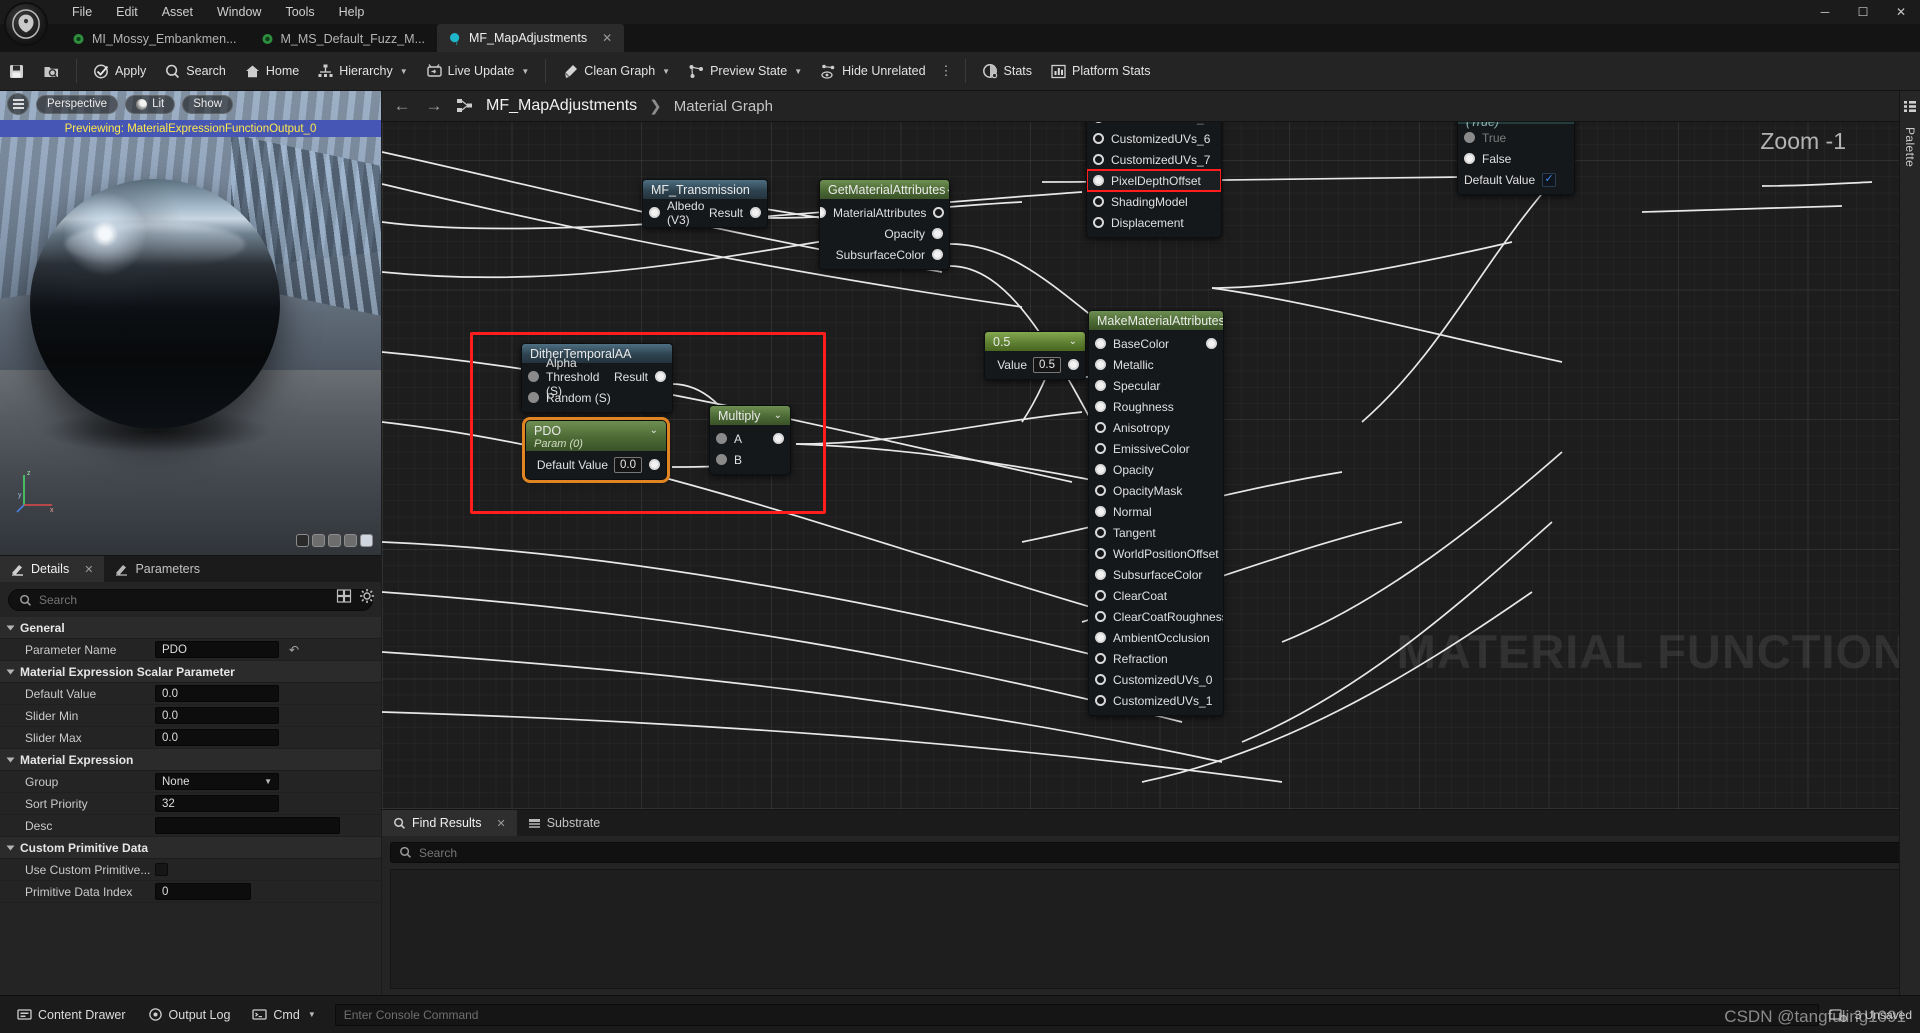 This screenshot has height=1033, width=1920. Describe the element at coordinates (1156, 553) in the screenshot. I see `node-pin-row: WorldPositionOffset` at that location.